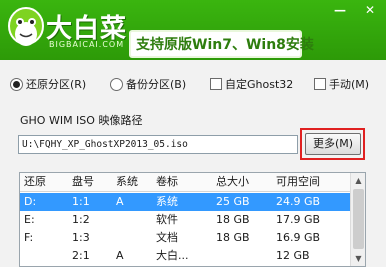  What do you see at coordinates (167, 181) in the screenshot?
I see `col-volume: 卷标` at bounding box center [167, 181].